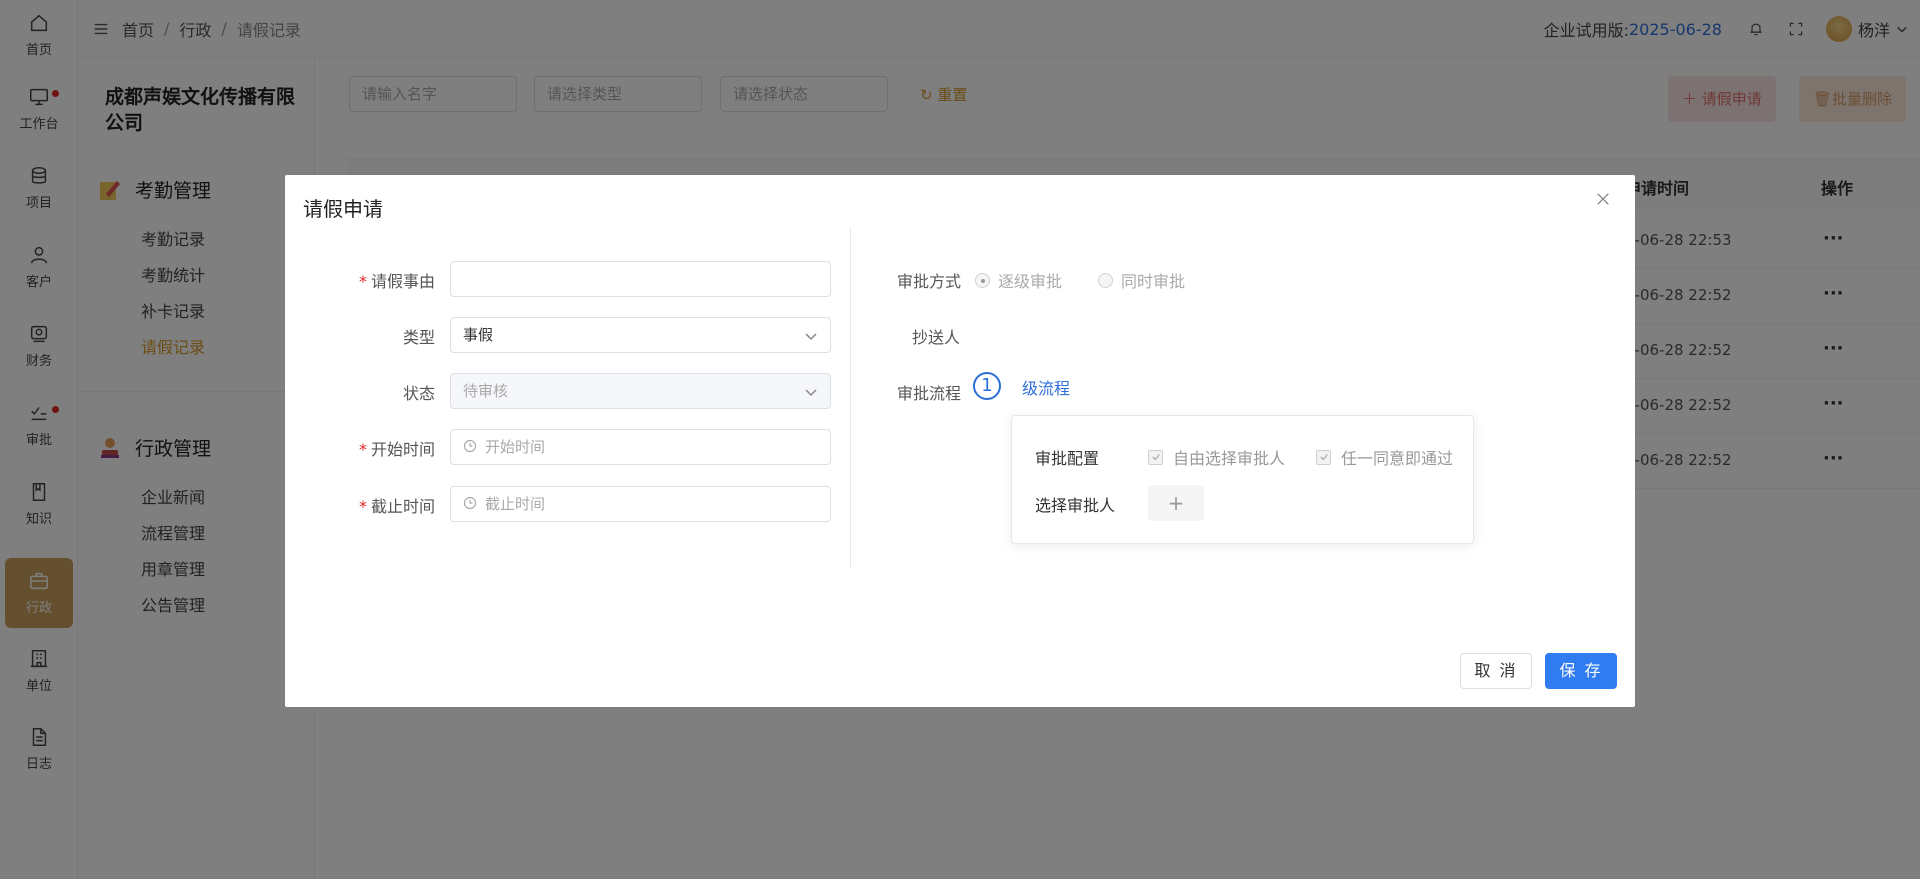  I want to click on reason-input, so click(640, 279).